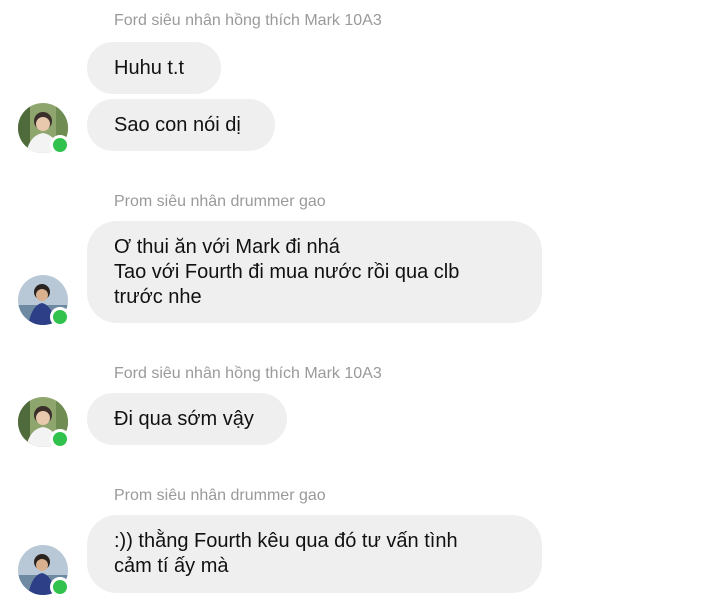 The width and height of the screenshot is (720, 605). Describe the element at coordinates (184, 418) in the screenshot. I see `message-text: Đi qua sớm vậy` at that location.